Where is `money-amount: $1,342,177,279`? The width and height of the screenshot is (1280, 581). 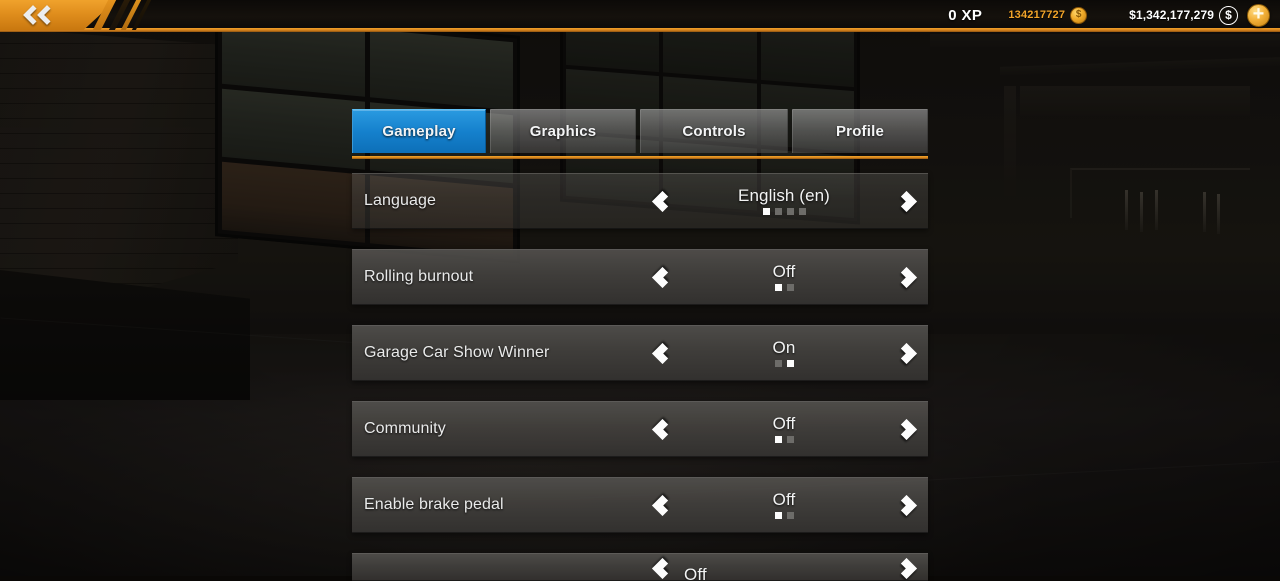
money-amount: $1,342,177,279 is located at coordinates (1171, 15).